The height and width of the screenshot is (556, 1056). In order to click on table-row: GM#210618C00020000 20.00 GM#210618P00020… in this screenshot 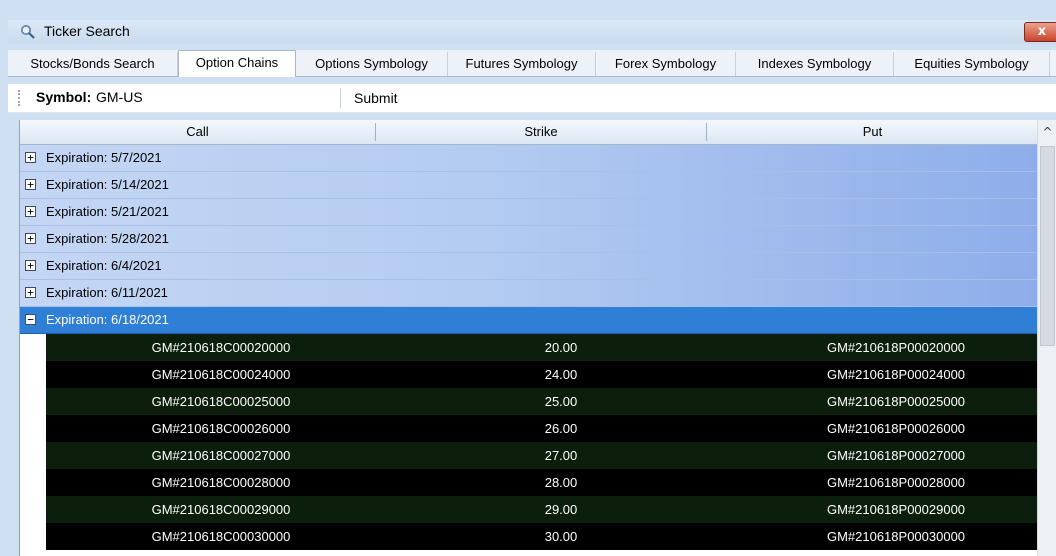, I will do `click(542, 347)`.